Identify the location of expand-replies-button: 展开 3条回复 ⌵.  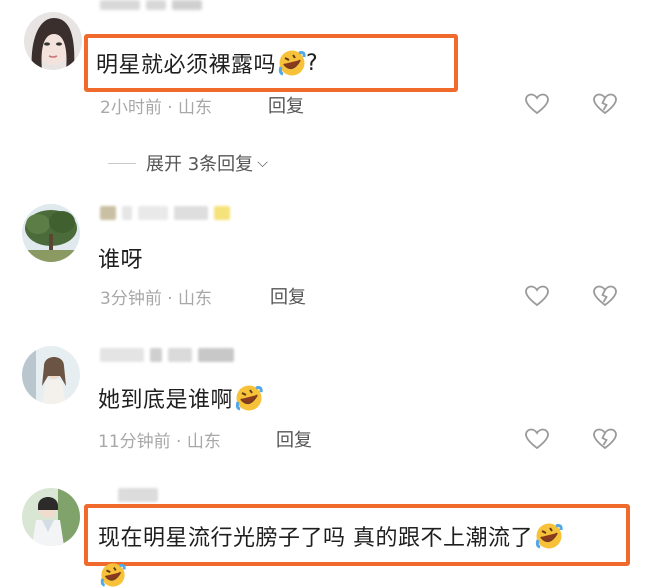
(188, 163).